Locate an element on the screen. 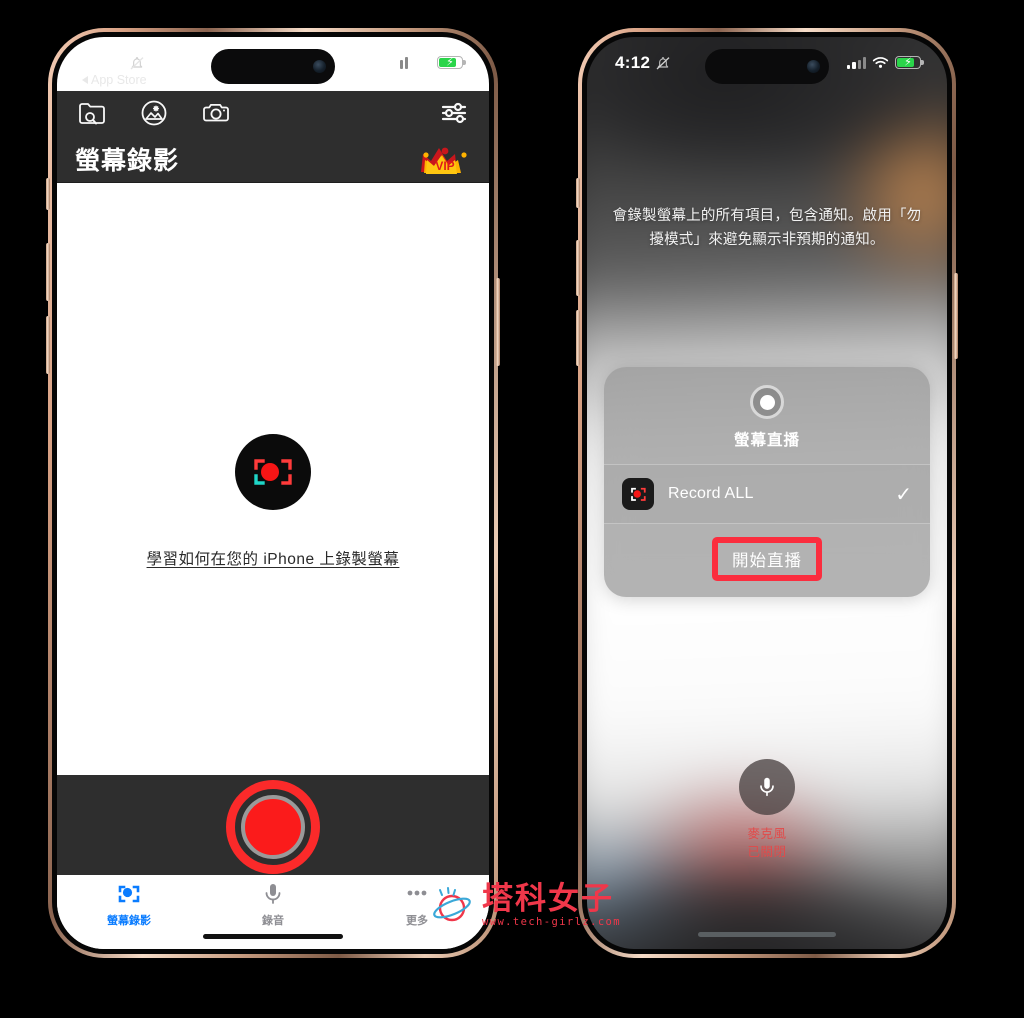 The height and width of the screenshot is (1018, 1024). page-title: 螢幕錄影 is located at coordinates (127, 160).